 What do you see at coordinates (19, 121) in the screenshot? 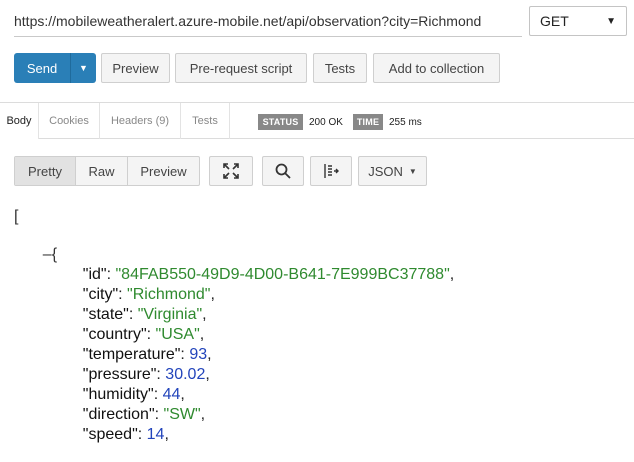
I see `tab-body: Body` at bounding box center [19, 121].